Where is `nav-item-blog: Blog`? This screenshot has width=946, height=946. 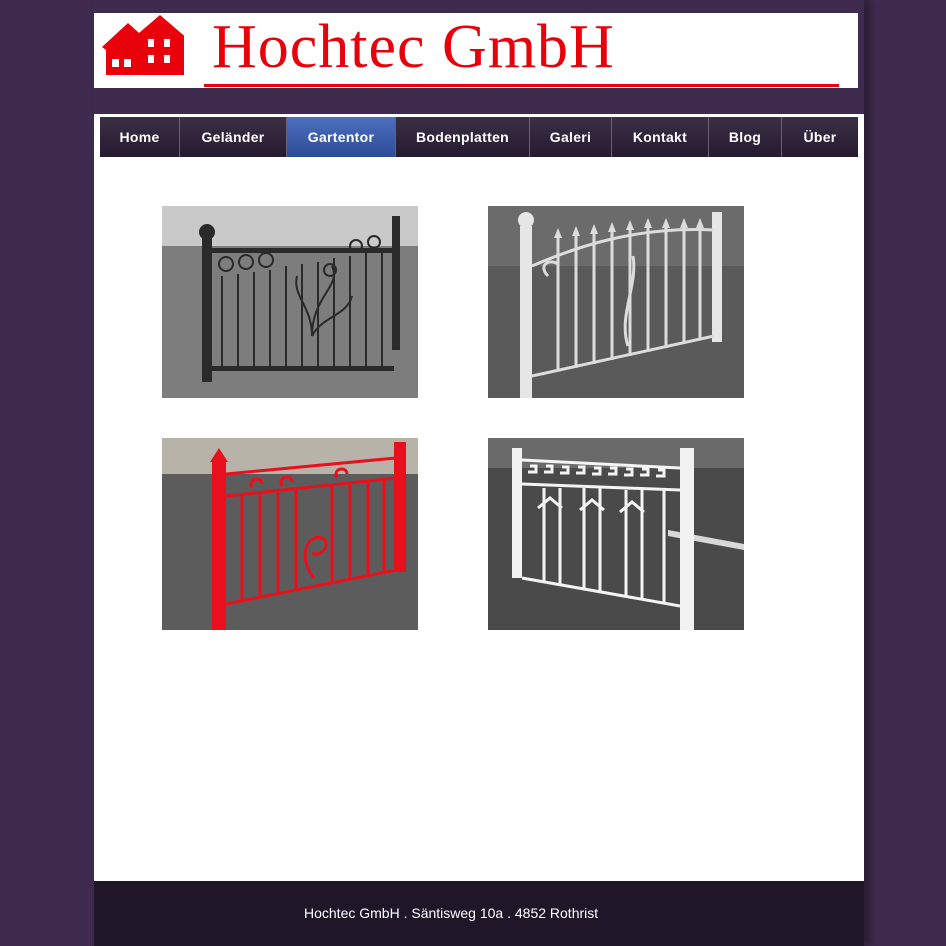
nav-item-blog: Blog is located at coordinates (745, 137).